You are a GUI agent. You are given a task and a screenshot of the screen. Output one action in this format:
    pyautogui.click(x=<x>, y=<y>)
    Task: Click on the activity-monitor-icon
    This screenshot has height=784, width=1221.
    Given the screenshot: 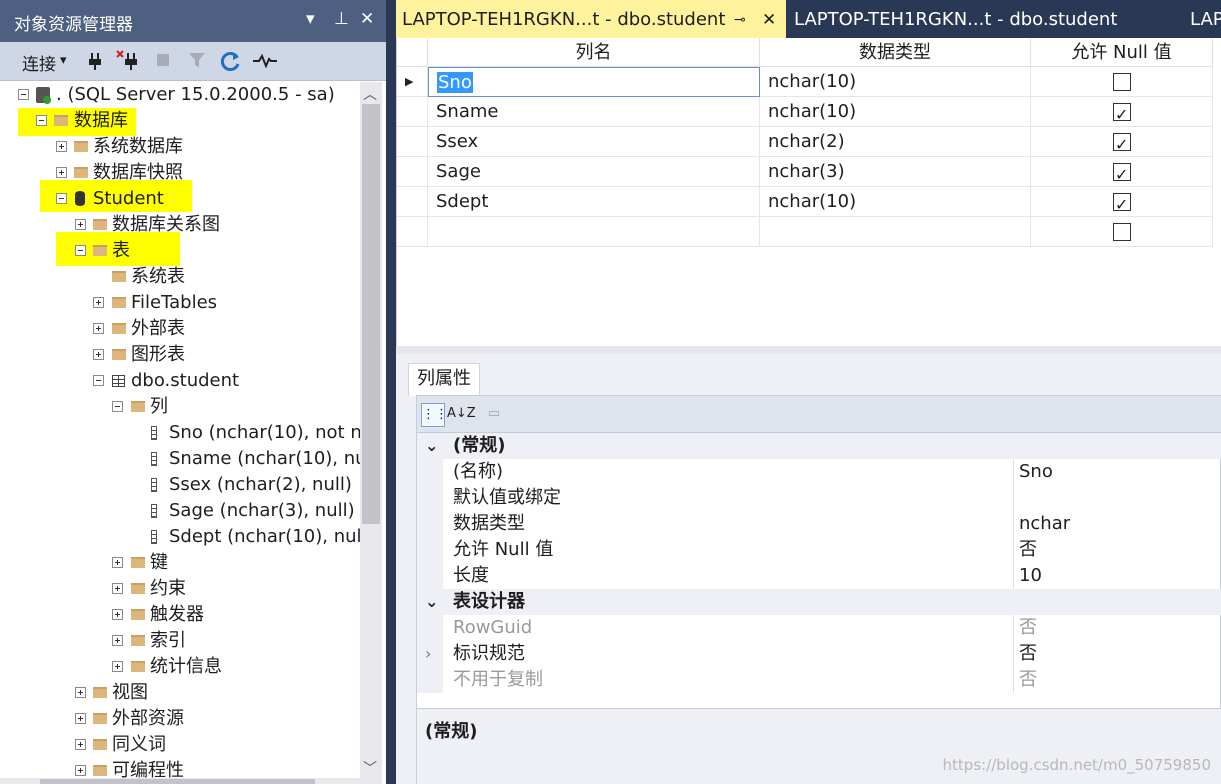 What is the action you would take?
    pyautogui.click(x=265, y=61)
    